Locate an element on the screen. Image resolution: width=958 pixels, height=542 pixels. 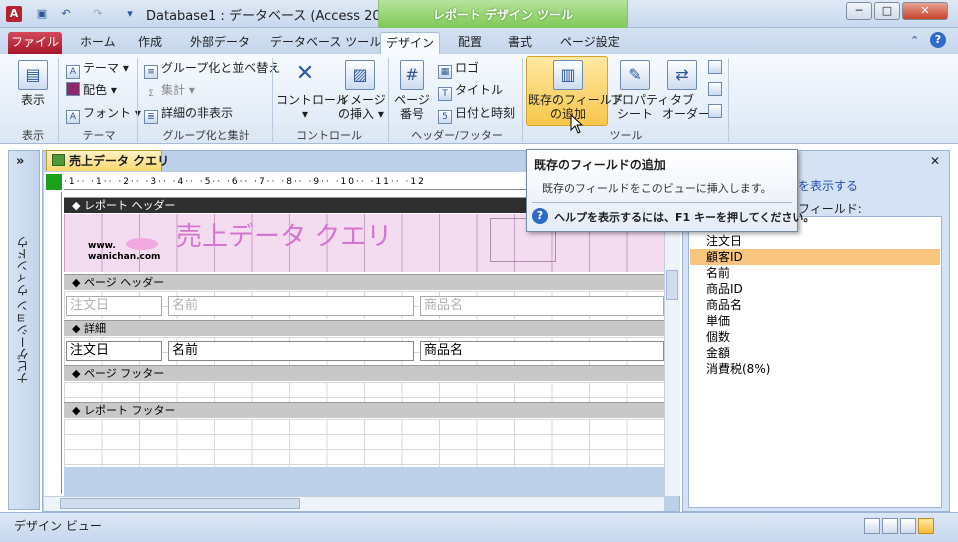
logo-button: ▦ ロゴ is located at coordinates (458, 68).